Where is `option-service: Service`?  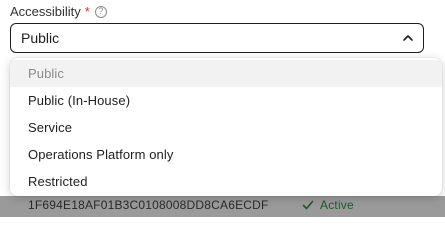
option-service: Service is located at coordinates (226, 127).